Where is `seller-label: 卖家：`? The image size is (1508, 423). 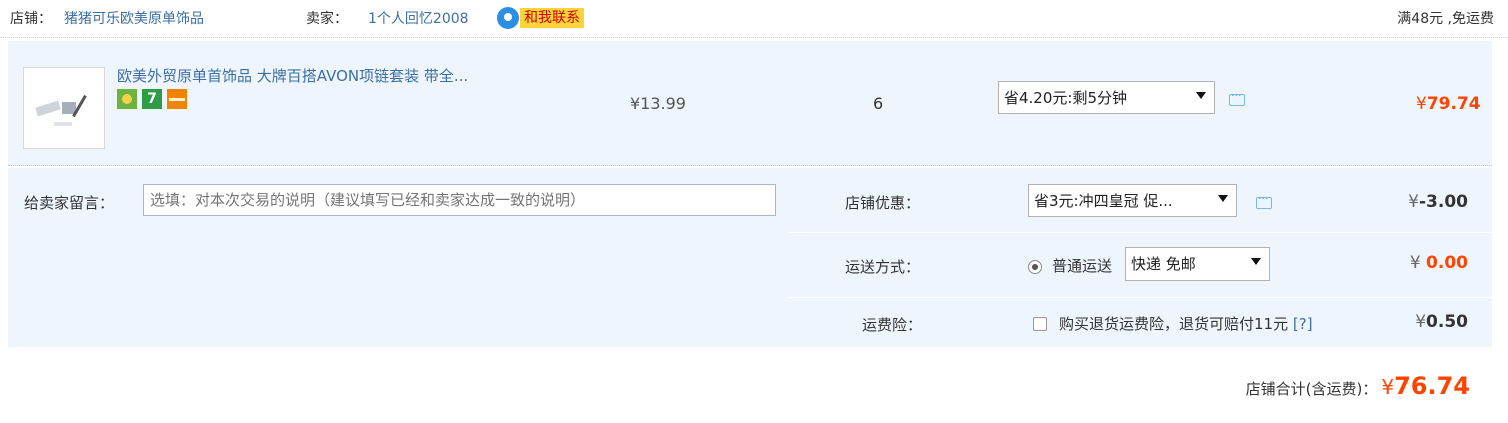
seller-label: 卖家： is located at coordinates (327, 19).